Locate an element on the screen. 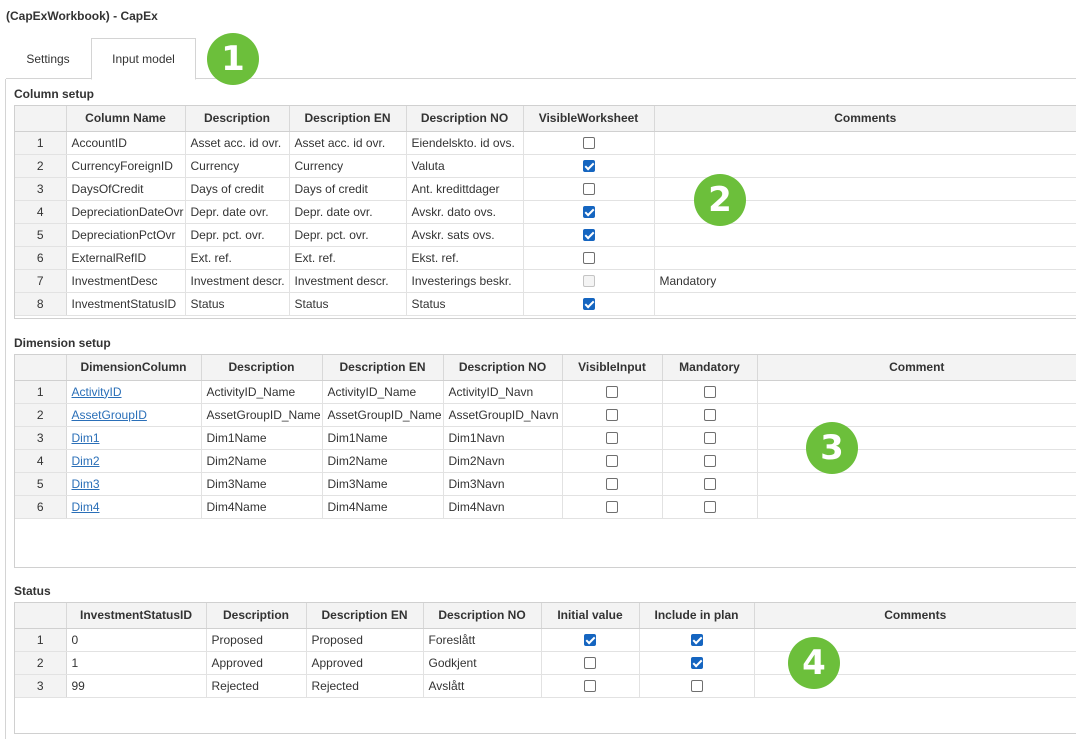  column-header: VisibleWorksheet is located at coordinates (589, 119).